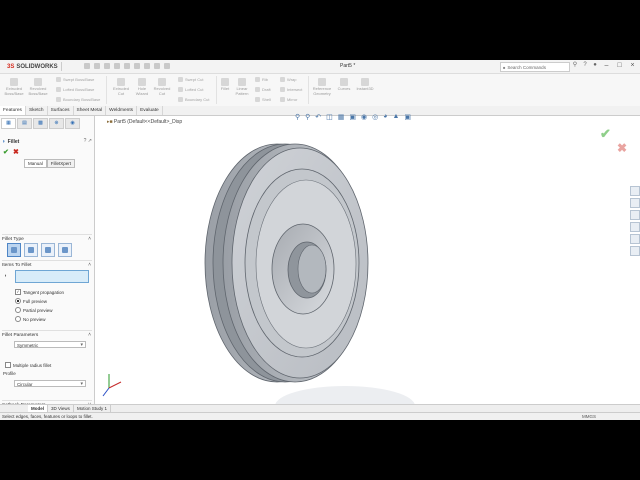 The image size is (640, 480). What do you see at coordinates (589, 416) in the screenshot?
I see `unit-system: MMGS` at bounding box center [589, 416].